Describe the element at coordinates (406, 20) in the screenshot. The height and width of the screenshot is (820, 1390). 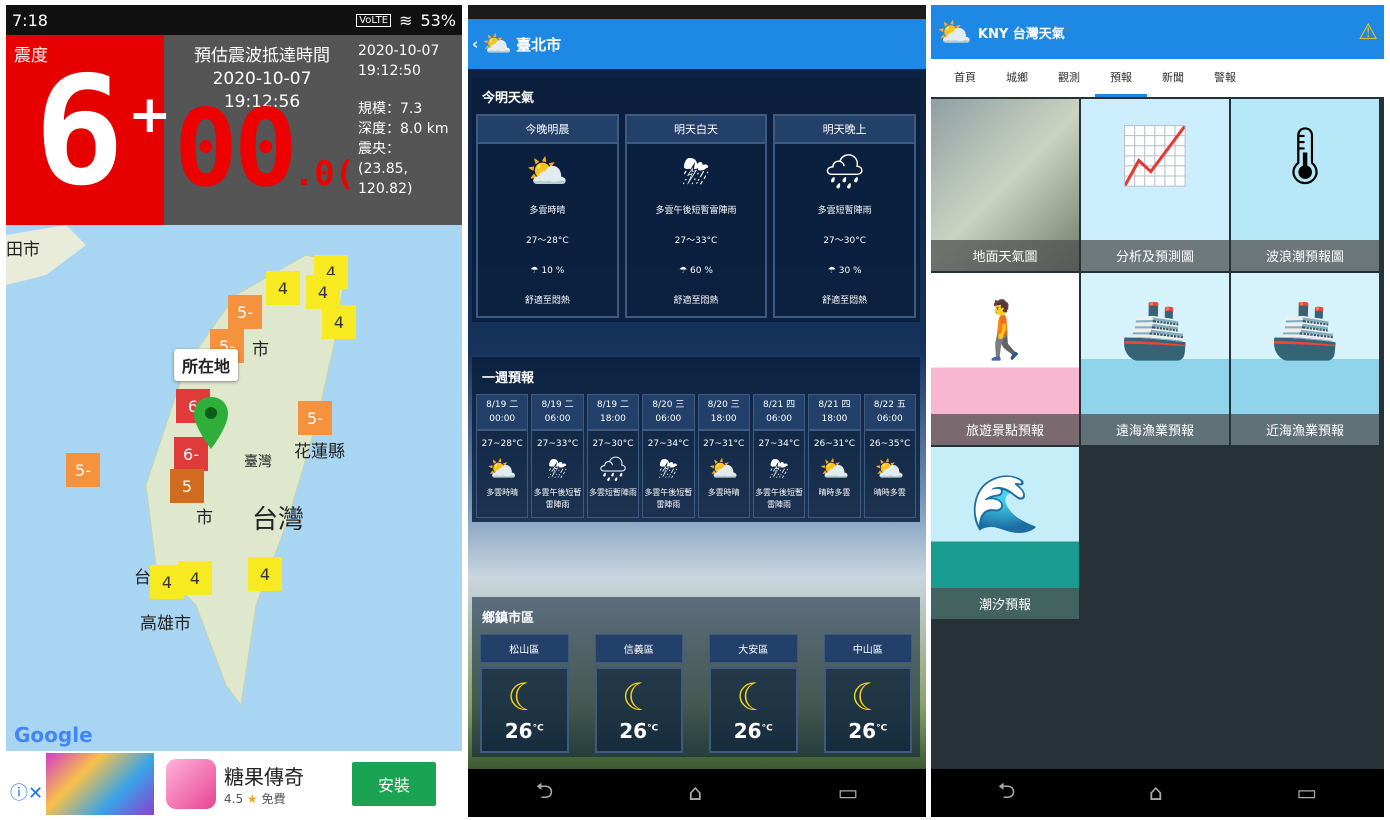
I see `wifi-icon: ≋` at that location.